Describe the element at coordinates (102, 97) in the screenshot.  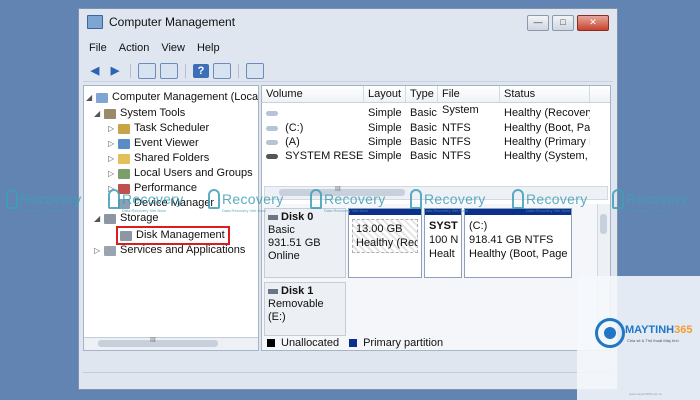
I see `computer-icon` at that location.